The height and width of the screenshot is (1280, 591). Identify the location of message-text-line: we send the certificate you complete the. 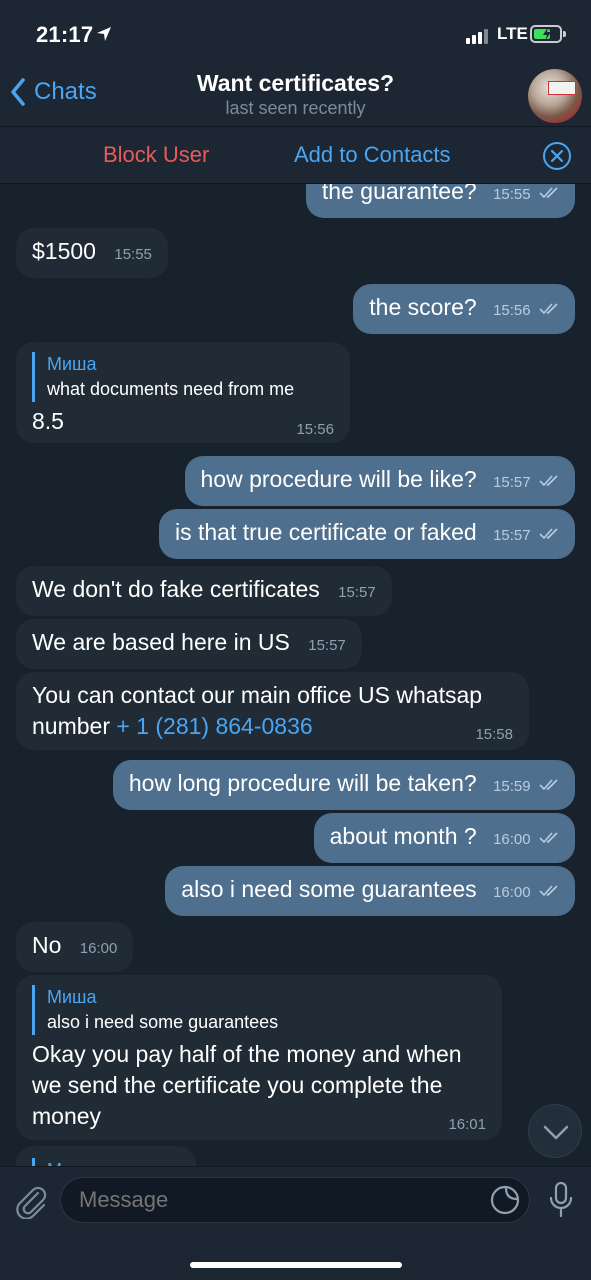
(237, 1085).